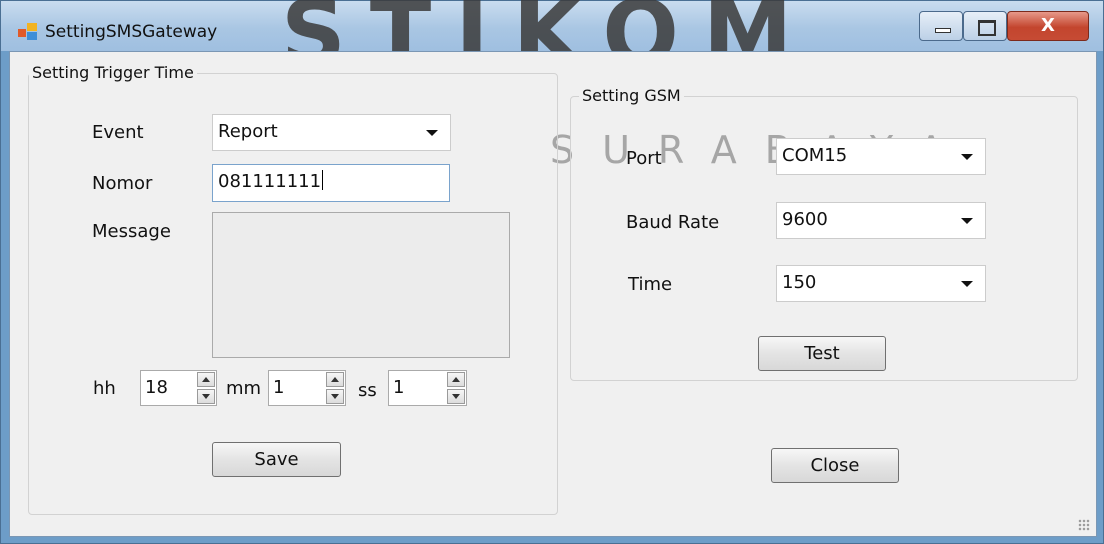  What do you see at coordinates (248, 131) in the screenshot?
I see `event-value: Report` at bounding box center [248, 131].